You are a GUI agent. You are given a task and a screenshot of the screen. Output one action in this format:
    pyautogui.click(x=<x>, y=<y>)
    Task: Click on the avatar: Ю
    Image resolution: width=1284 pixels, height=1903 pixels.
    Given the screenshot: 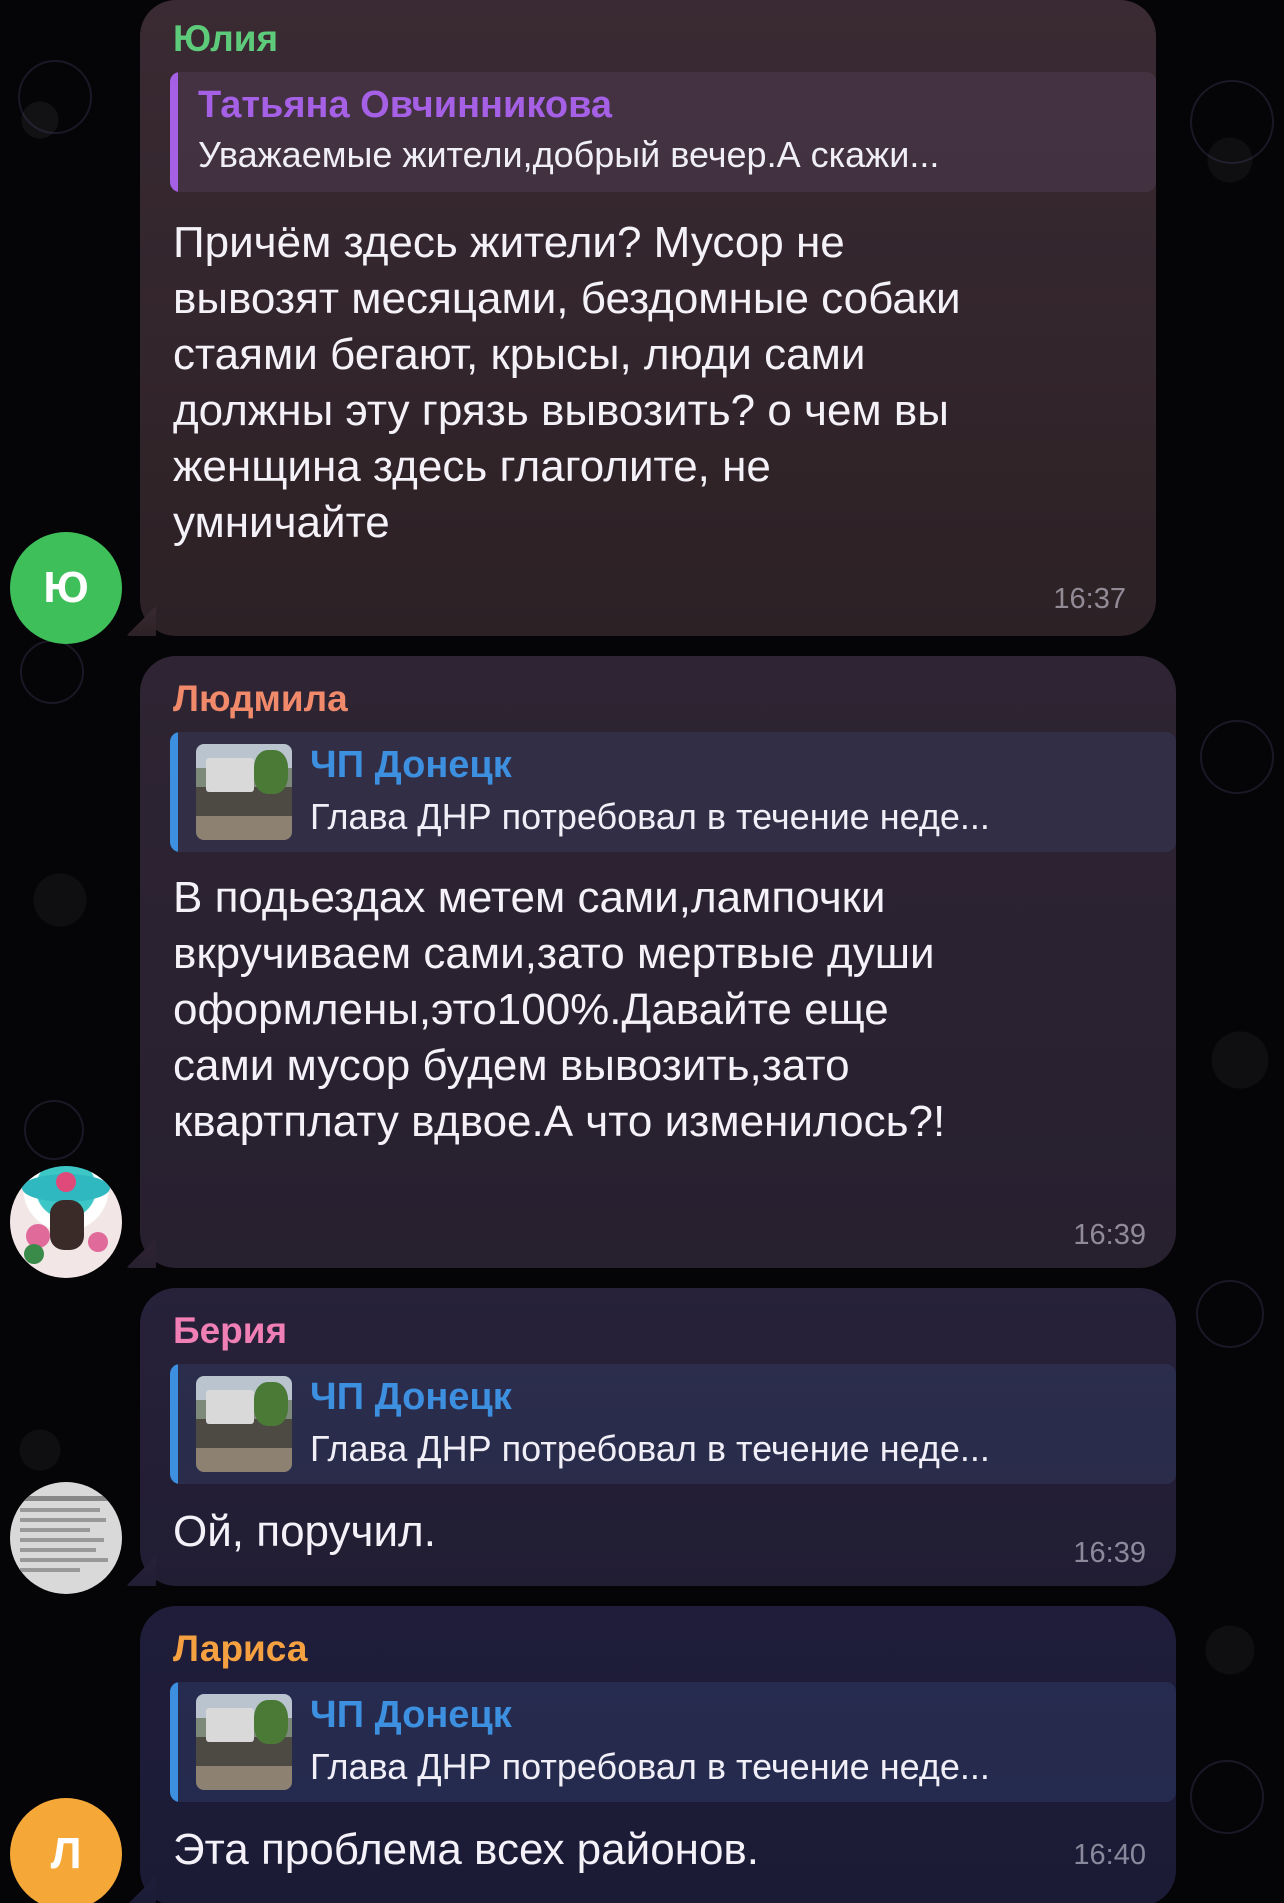 What is the action you would take?
    pyautogui.click(x=66, y=588)
    